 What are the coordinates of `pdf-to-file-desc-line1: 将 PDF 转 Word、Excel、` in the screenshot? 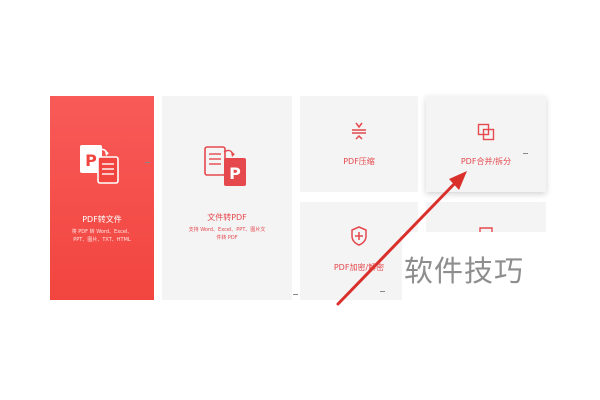 It's located at (102, 232).